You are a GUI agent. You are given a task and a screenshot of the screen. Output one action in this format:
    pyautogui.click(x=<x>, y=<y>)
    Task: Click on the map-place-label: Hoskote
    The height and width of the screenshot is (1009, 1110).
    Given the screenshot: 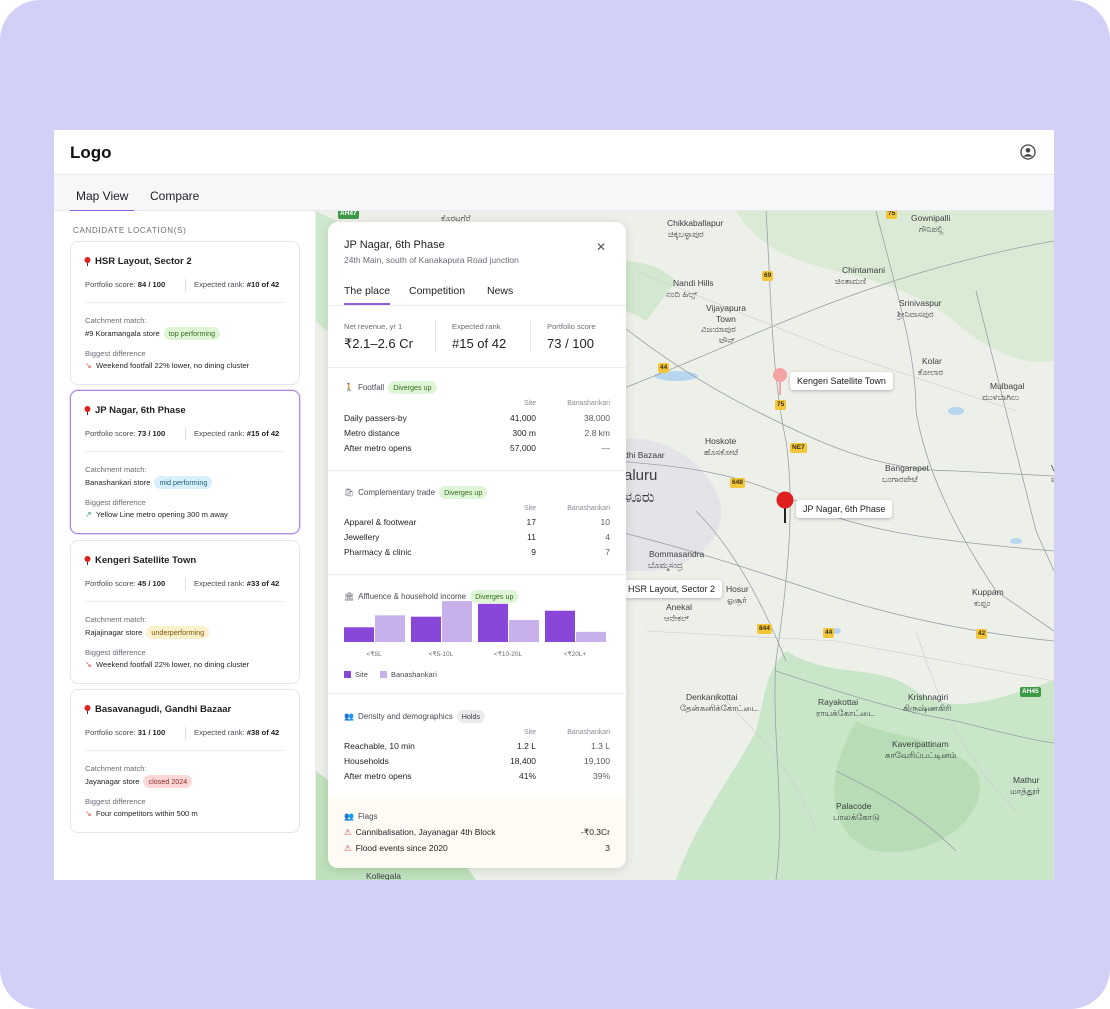 What is the action you would take?
    pyautogui.click(x=721, y=441)
    